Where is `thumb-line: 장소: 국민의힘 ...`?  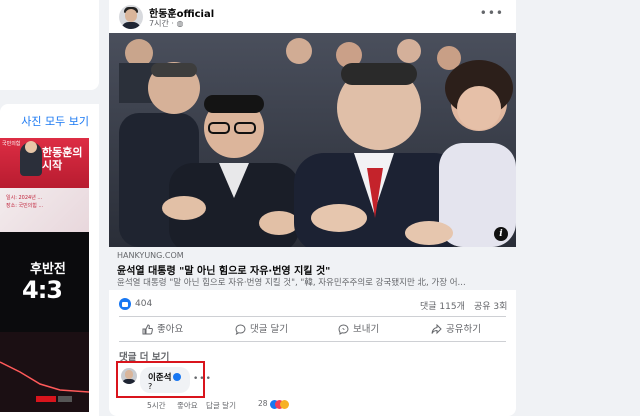
thumb-line: 장소: 국민의힘 ... is located at coordinates (25, 206).